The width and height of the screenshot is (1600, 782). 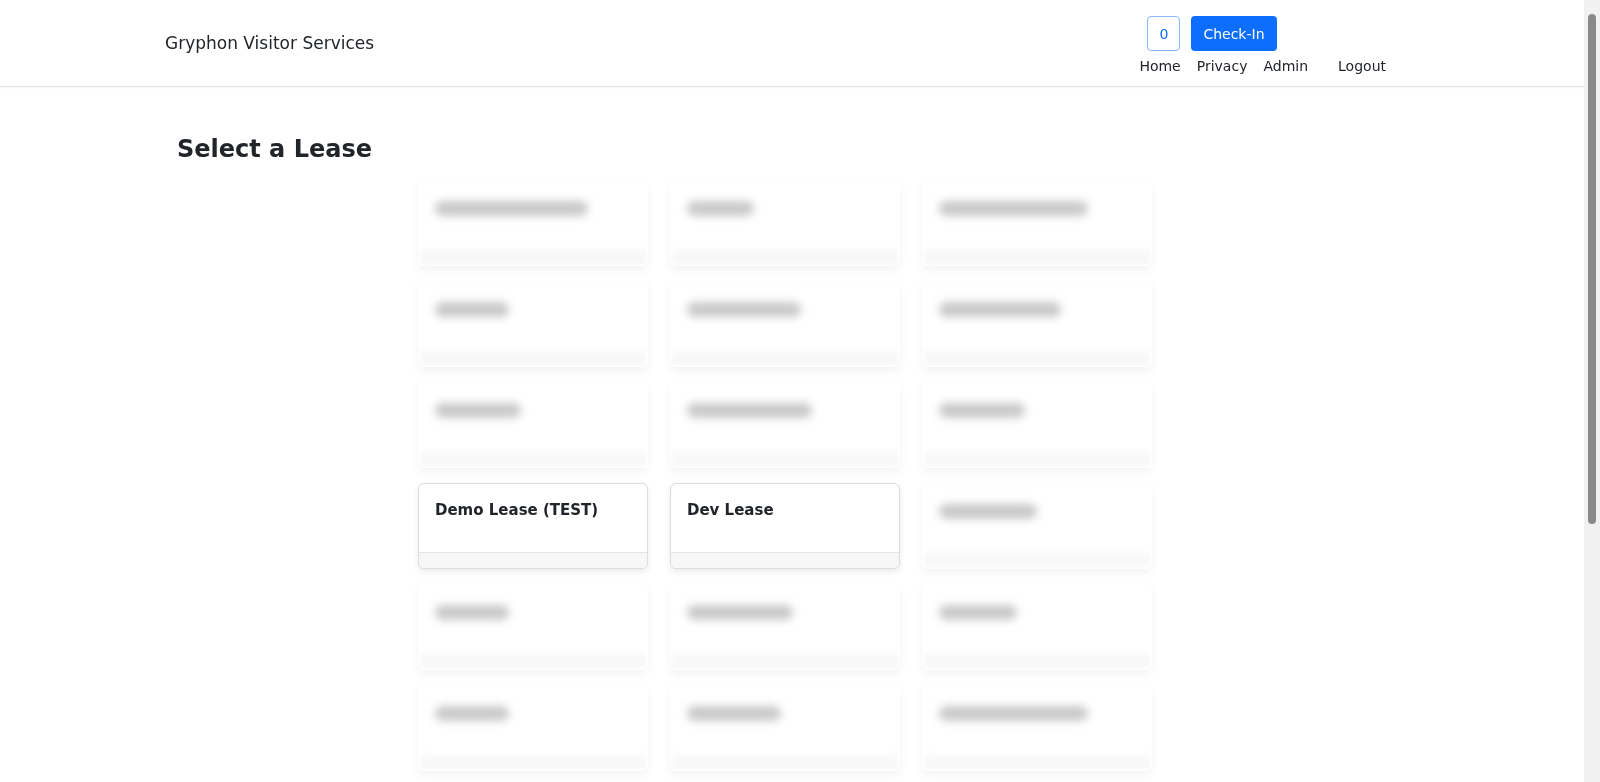 I want to click on blurred-text, so click(x=720, y=208).